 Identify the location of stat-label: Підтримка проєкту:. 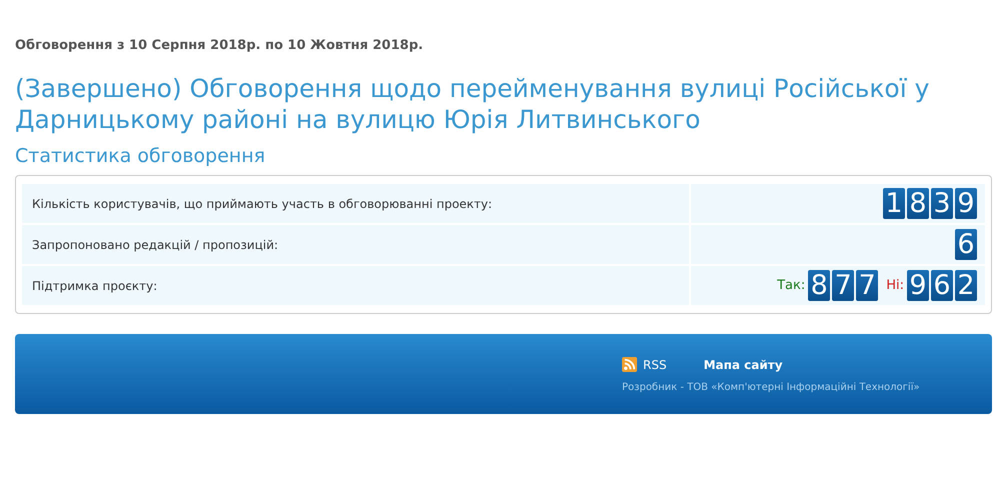
(355, 285).